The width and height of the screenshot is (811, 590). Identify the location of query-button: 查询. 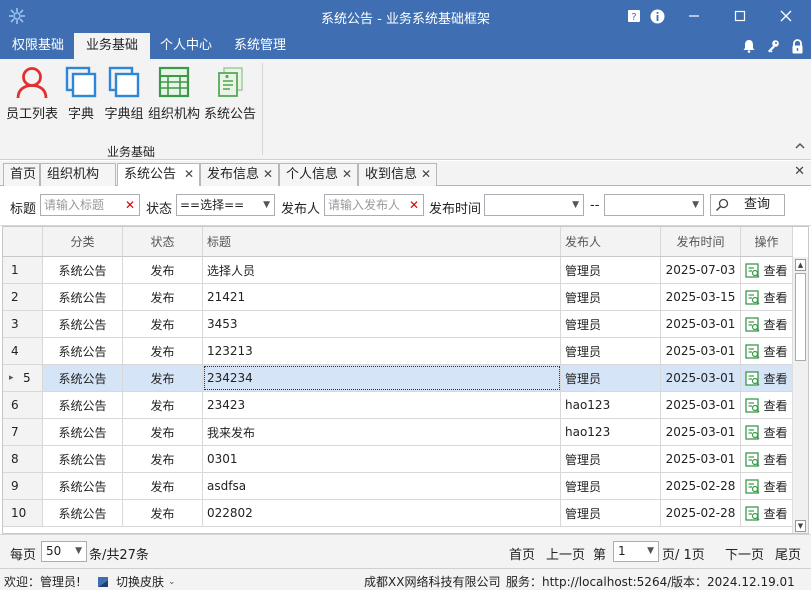
(747, 205).